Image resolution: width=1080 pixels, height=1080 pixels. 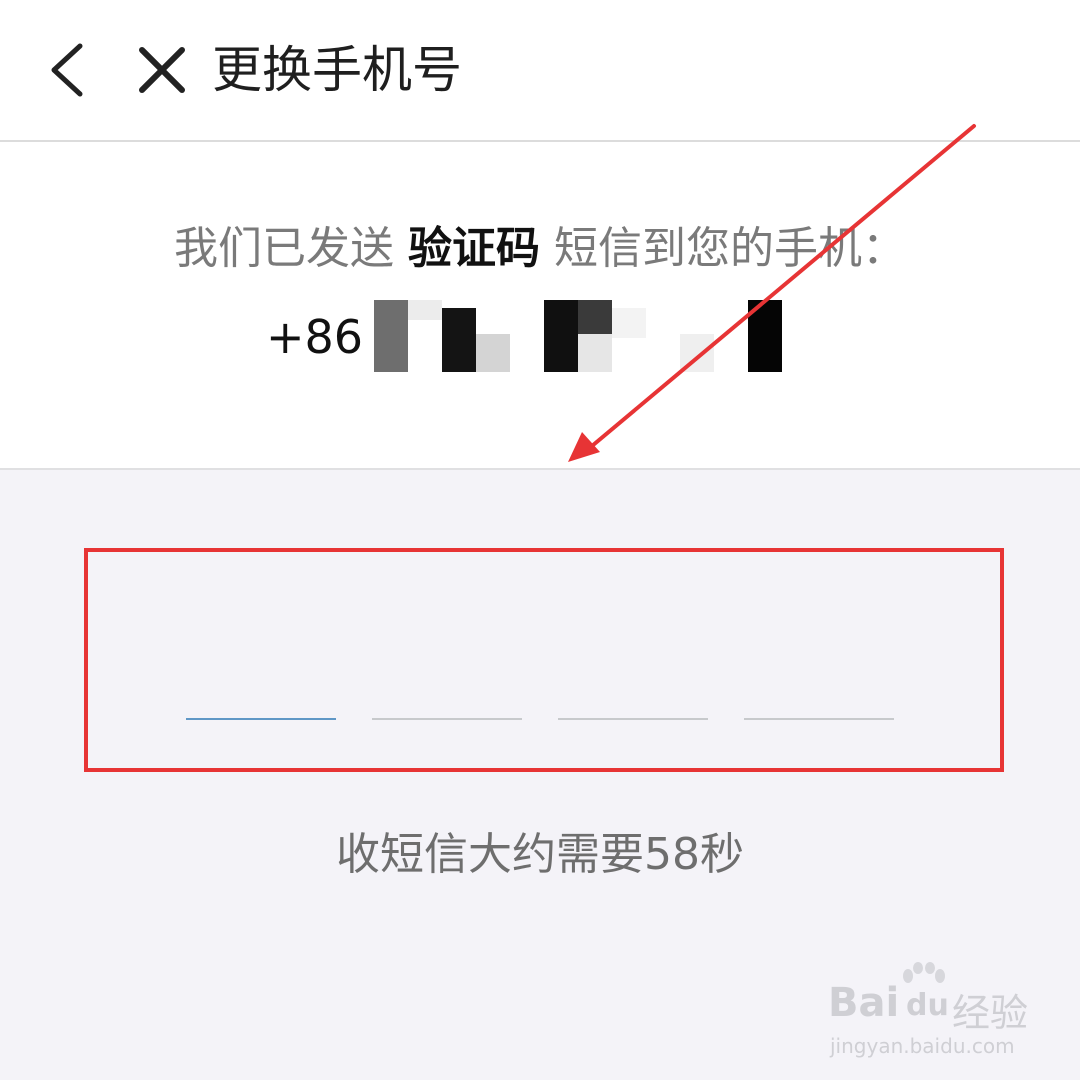 I want to click on back-button, so click(x=70, y=70).